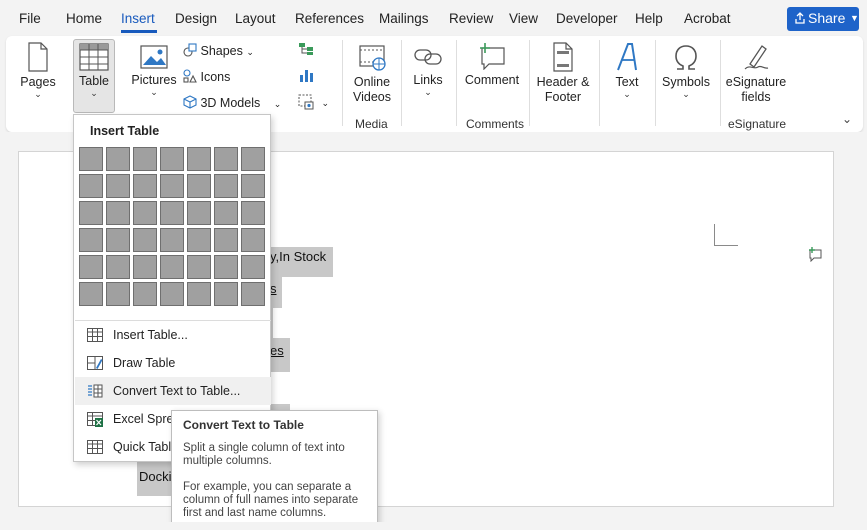 This screenshot has height=530, width=867. What do you see at coordinates (492, 57) in the screenshot?
I see `comment-icon` at bounding box center [492, 57].